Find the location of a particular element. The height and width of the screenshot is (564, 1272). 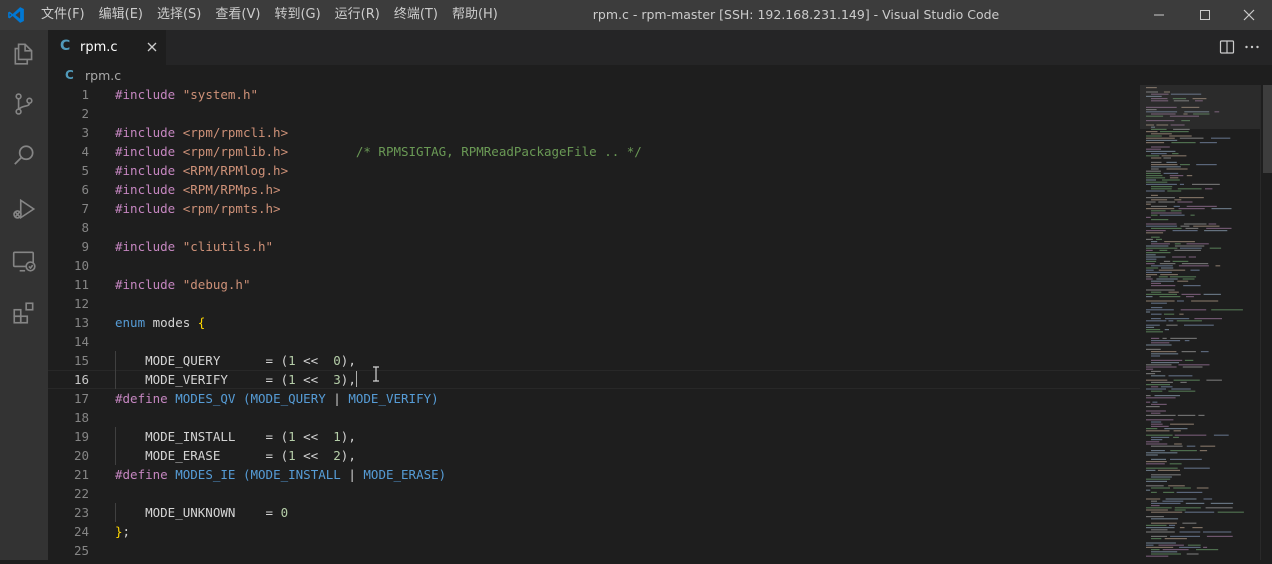

close-window-button is located at coordinates (1249, 15).